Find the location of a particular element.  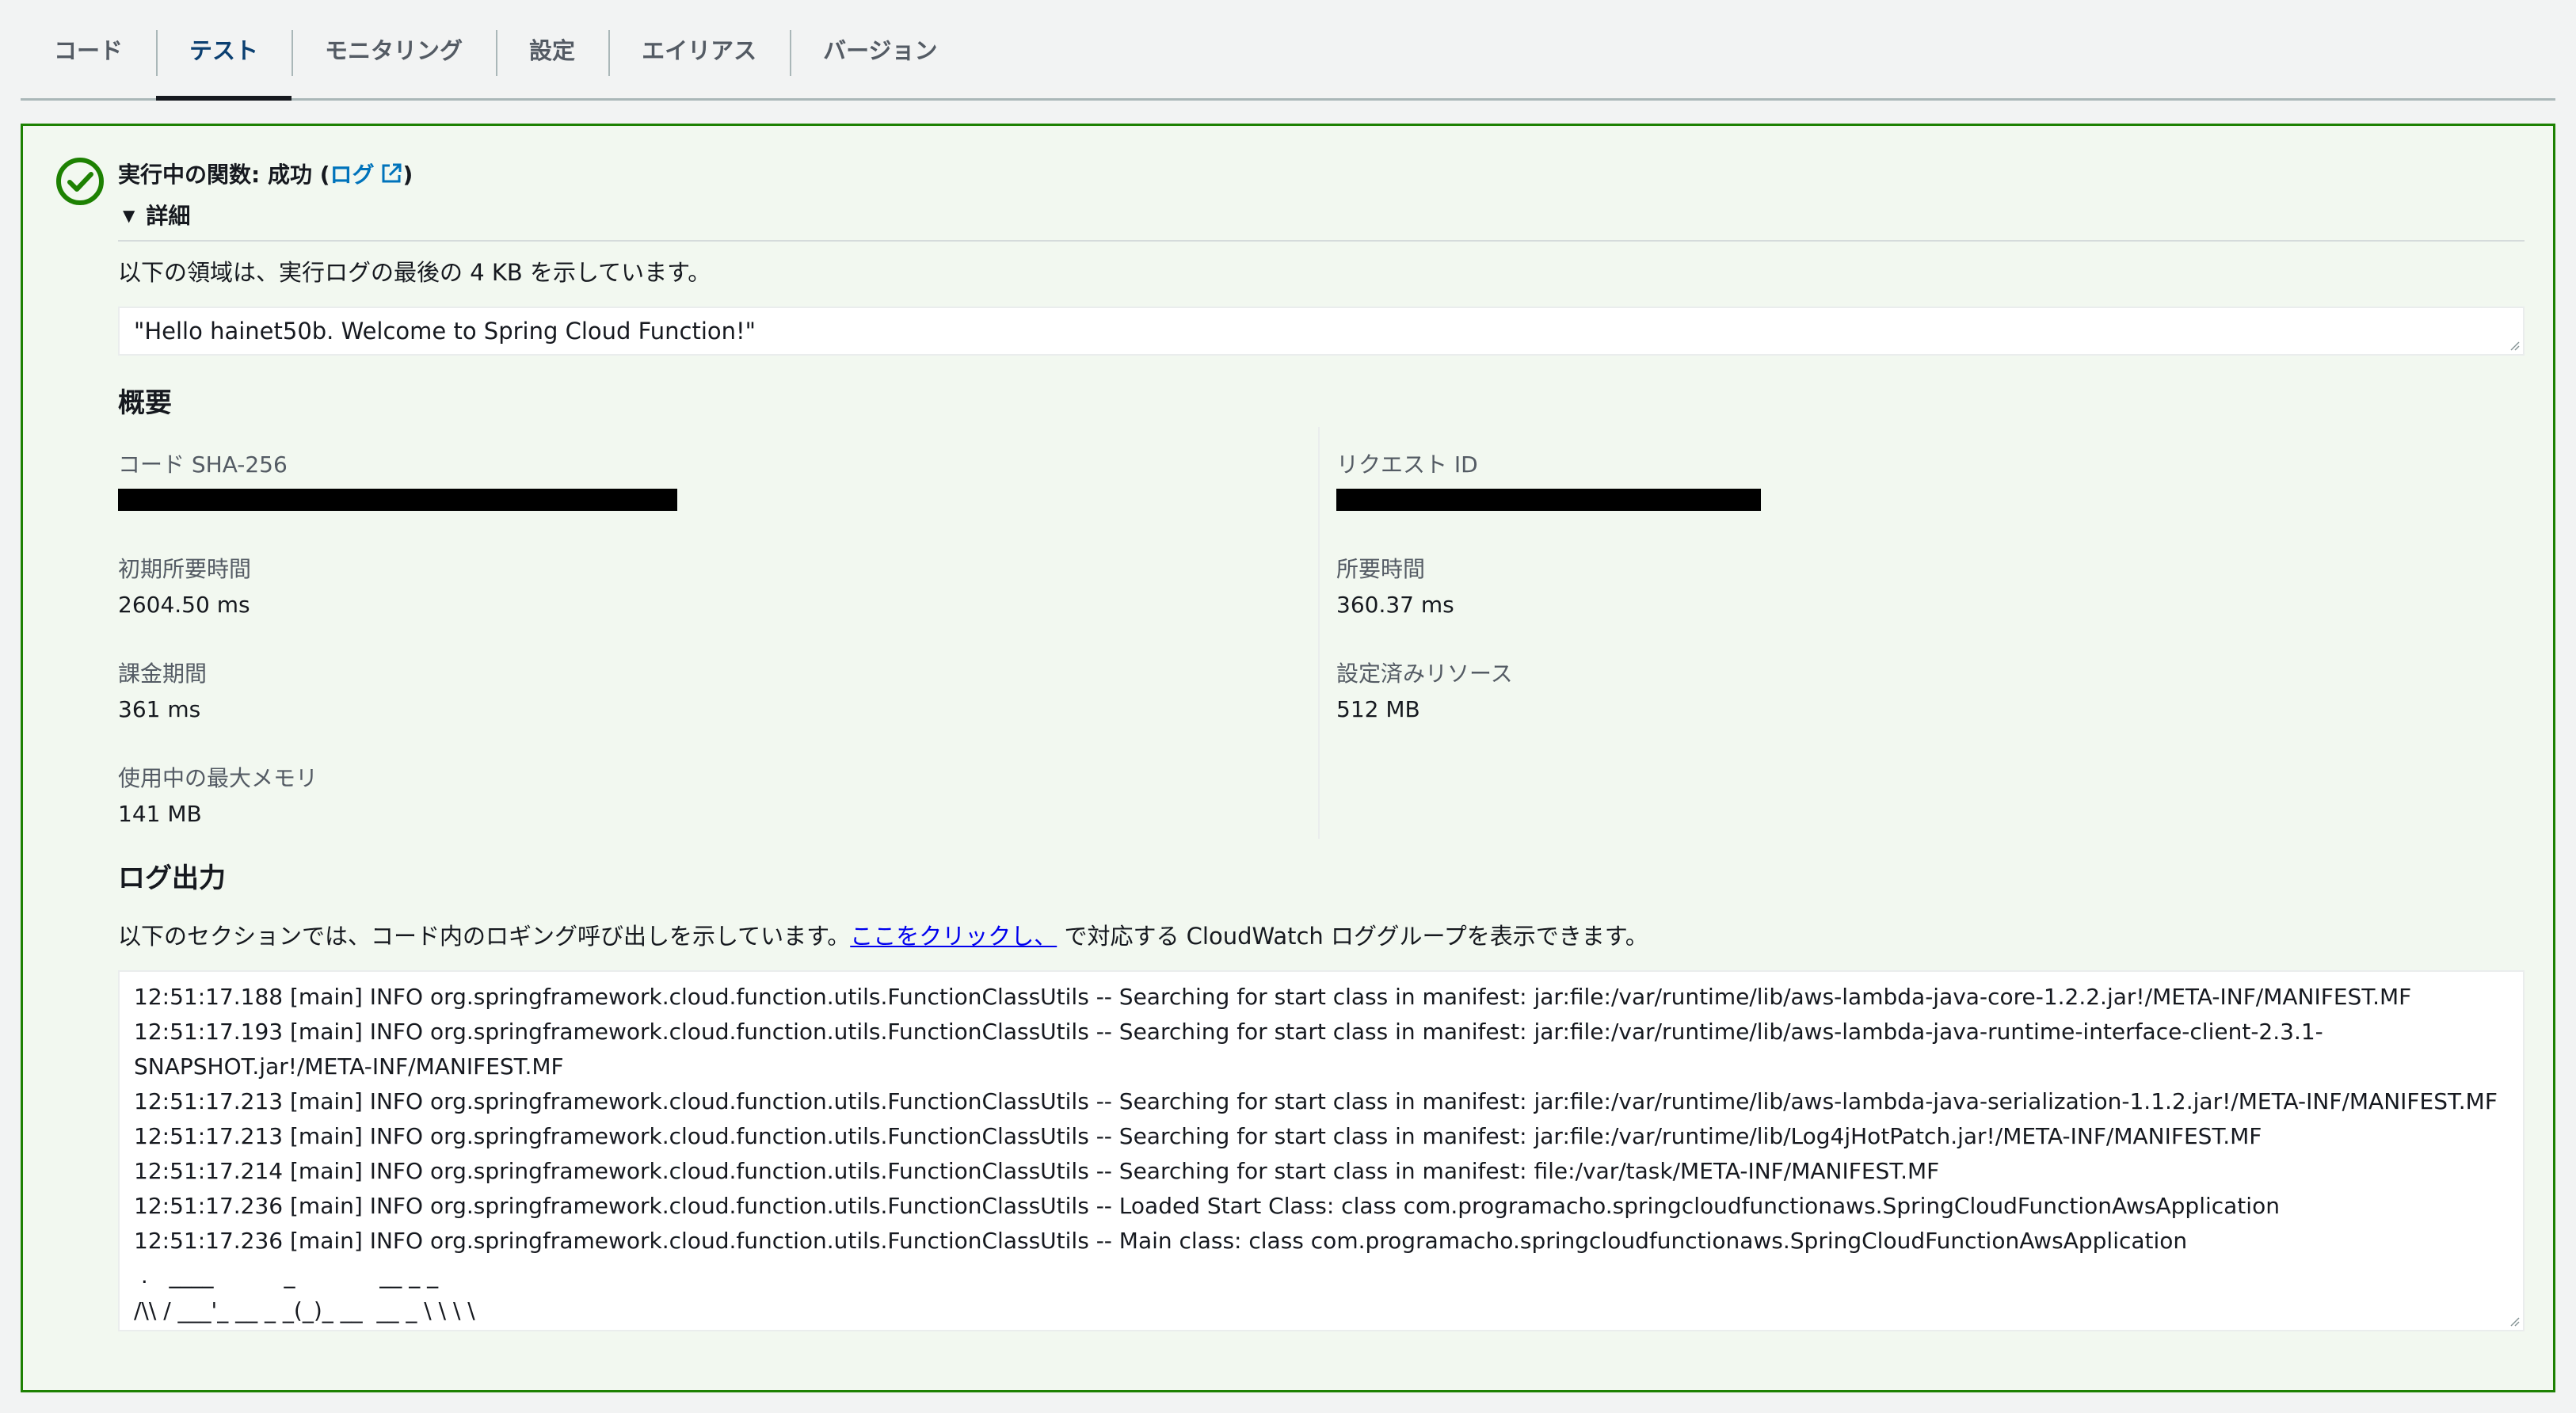

max-memory-label: 使用中の最大メモリ is located at coordinates (218, 778).